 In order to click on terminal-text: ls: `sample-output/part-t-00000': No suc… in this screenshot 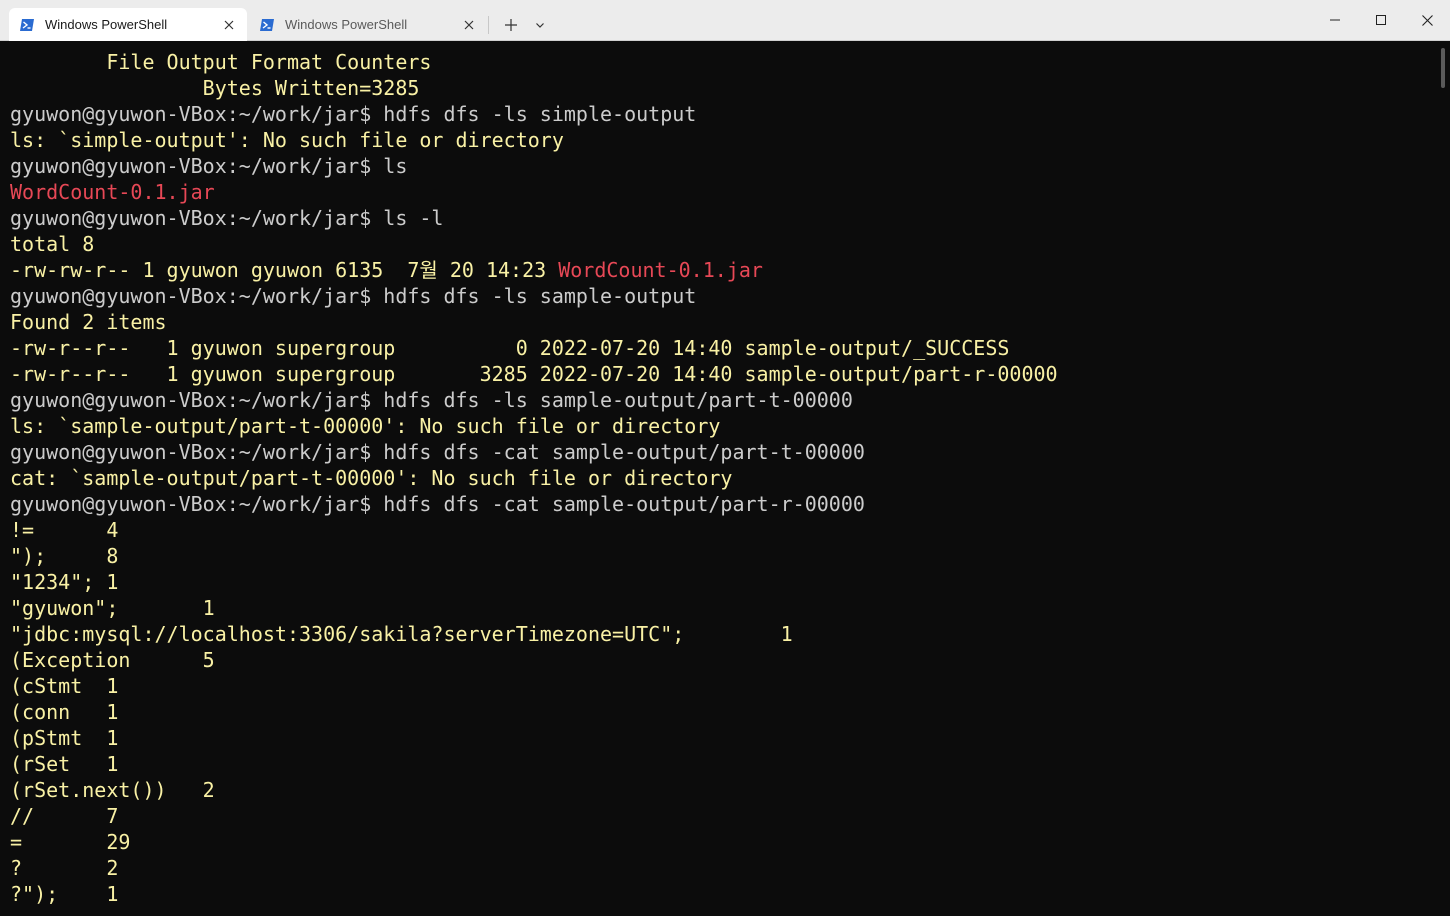, I will do `click(365, 426)`.